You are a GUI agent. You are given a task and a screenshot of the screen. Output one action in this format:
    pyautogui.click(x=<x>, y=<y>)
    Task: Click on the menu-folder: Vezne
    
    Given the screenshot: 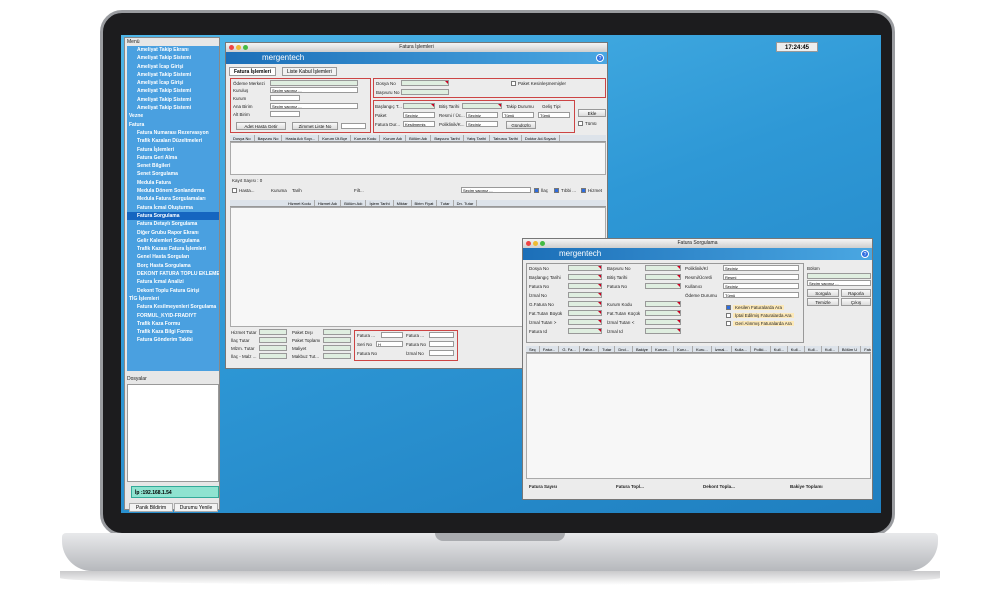 What is the action you would take?
    pyautogui.click(x=173, y=116)
    